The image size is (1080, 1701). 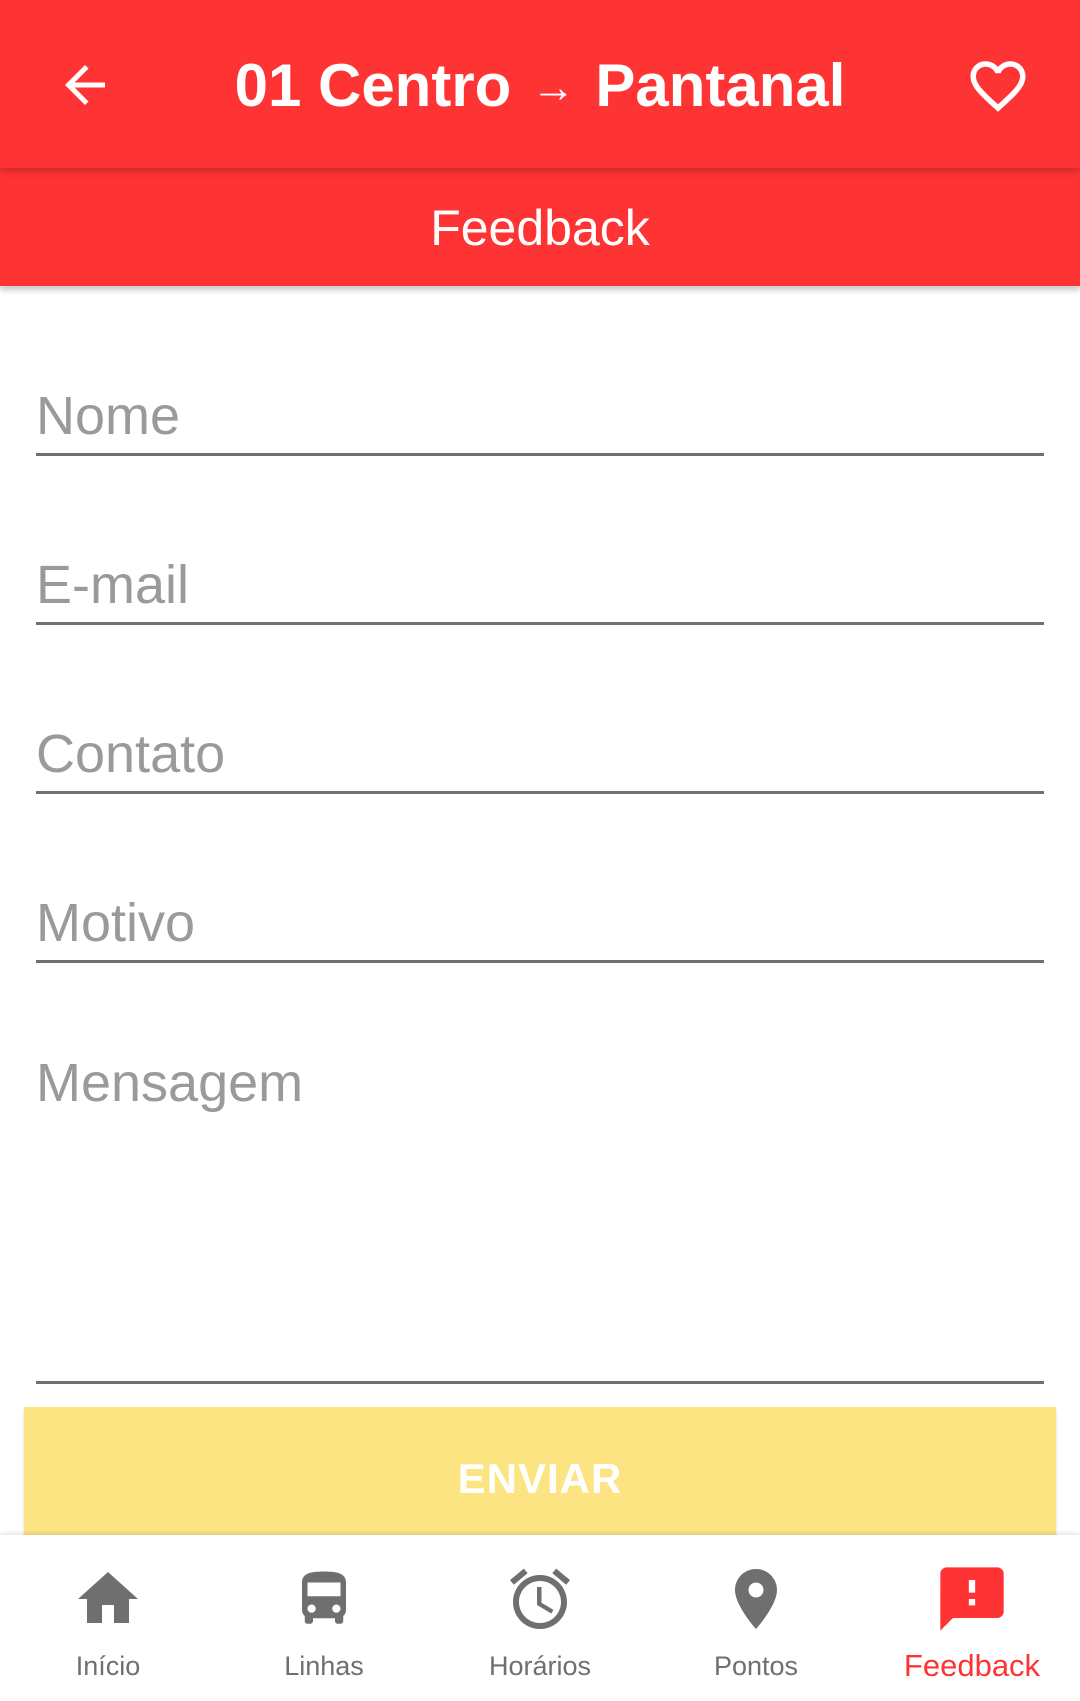 I want to click on route-destination: Pantanal, so click(x=720, y=85).